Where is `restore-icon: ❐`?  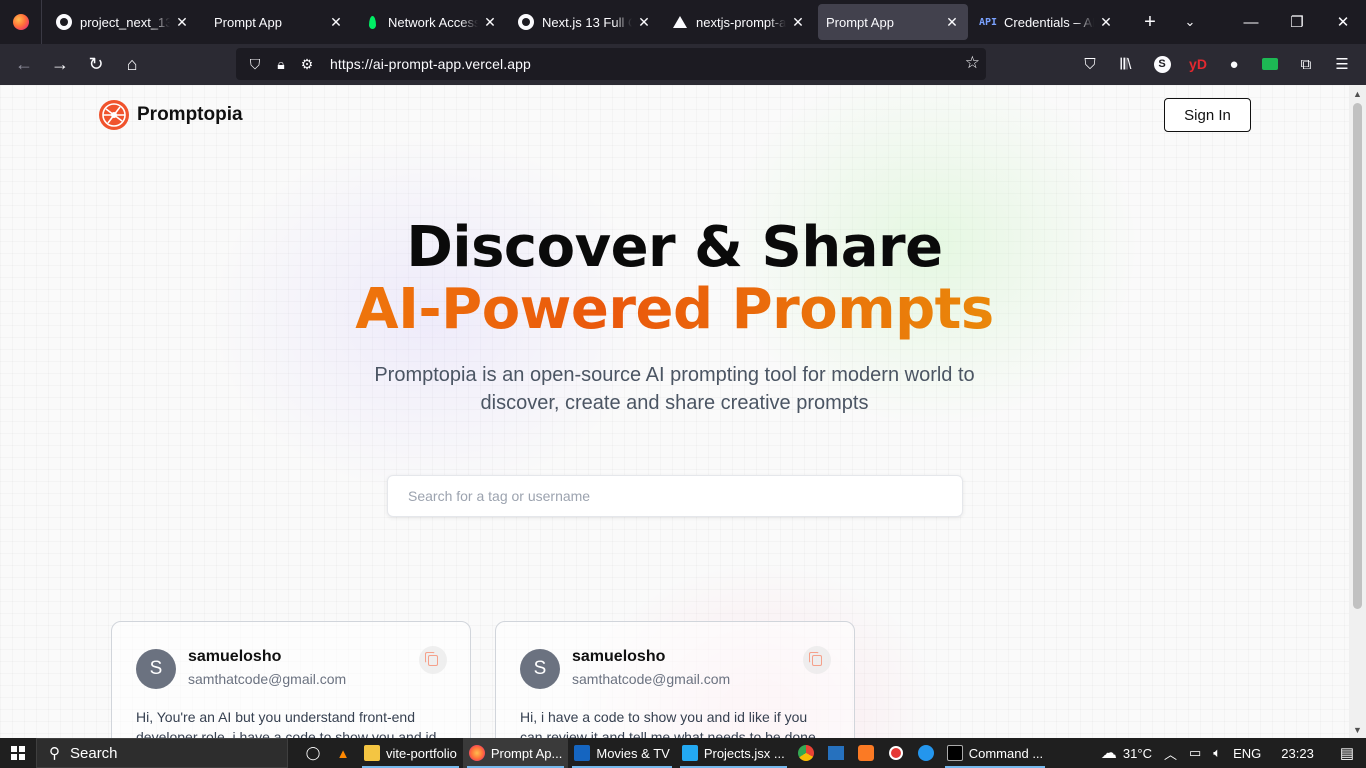 restore-icon: ❐ is located at coordinates (1297, 22).